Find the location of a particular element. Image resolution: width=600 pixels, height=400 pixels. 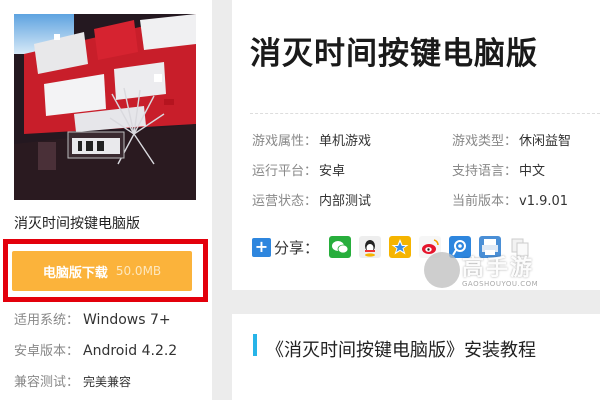

meta-system: 适用系统： Windows 7+ is located at coordinates (92, 318).